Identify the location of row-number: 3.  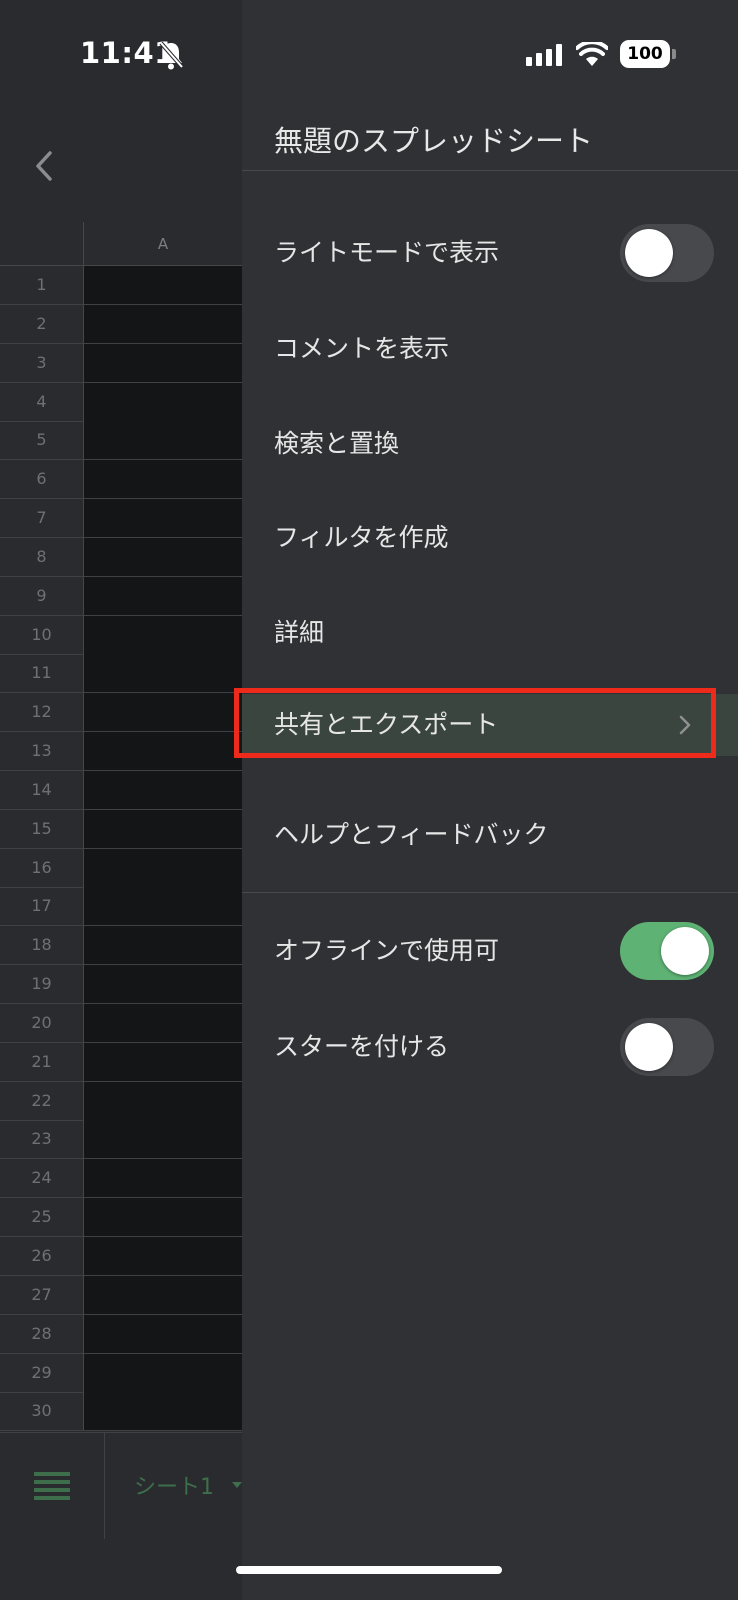
(42, 362).